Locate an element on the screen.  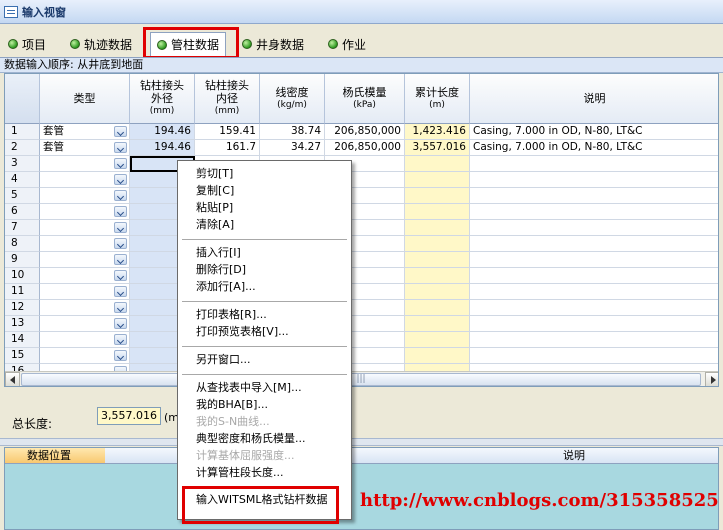
scroll-thumb: ||| is located at coordinates (361, 379).